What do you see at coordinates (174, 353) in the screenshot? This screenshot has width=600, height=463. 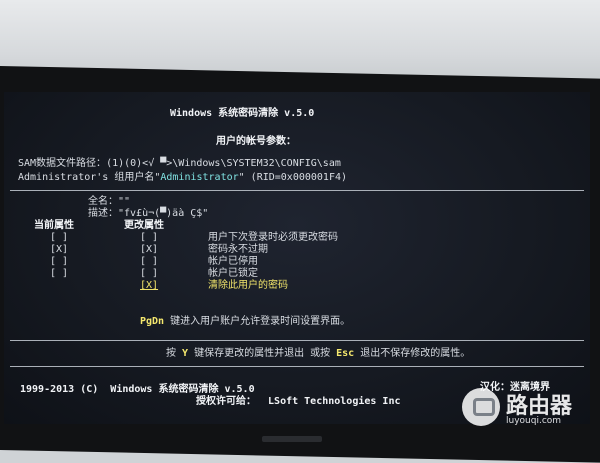 I see `save-pre: 按` at bounding box center [174, 353].